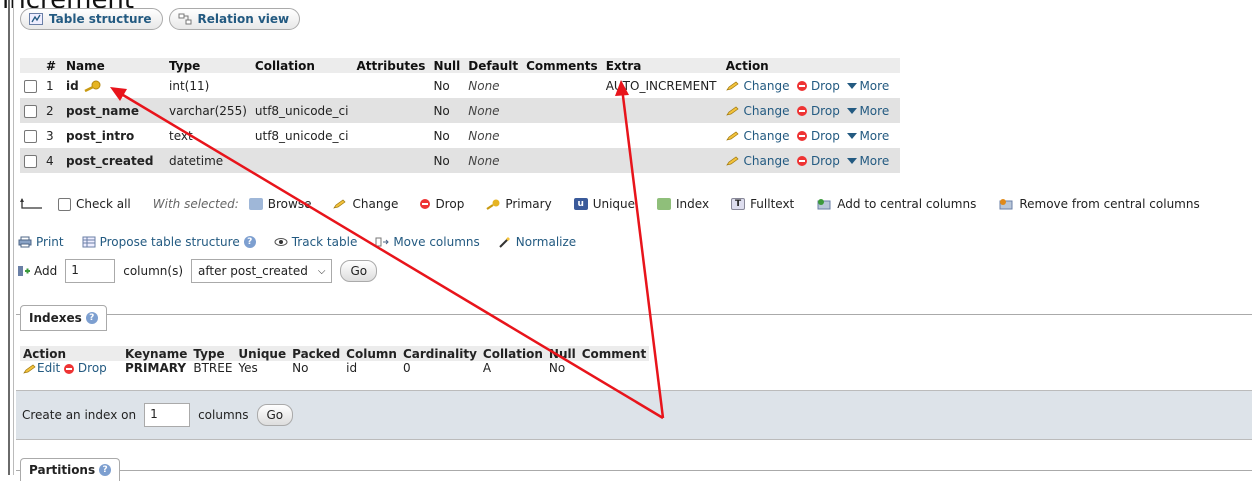  I want to click on bulk-unique-button: u Unique, so click(604, 204).